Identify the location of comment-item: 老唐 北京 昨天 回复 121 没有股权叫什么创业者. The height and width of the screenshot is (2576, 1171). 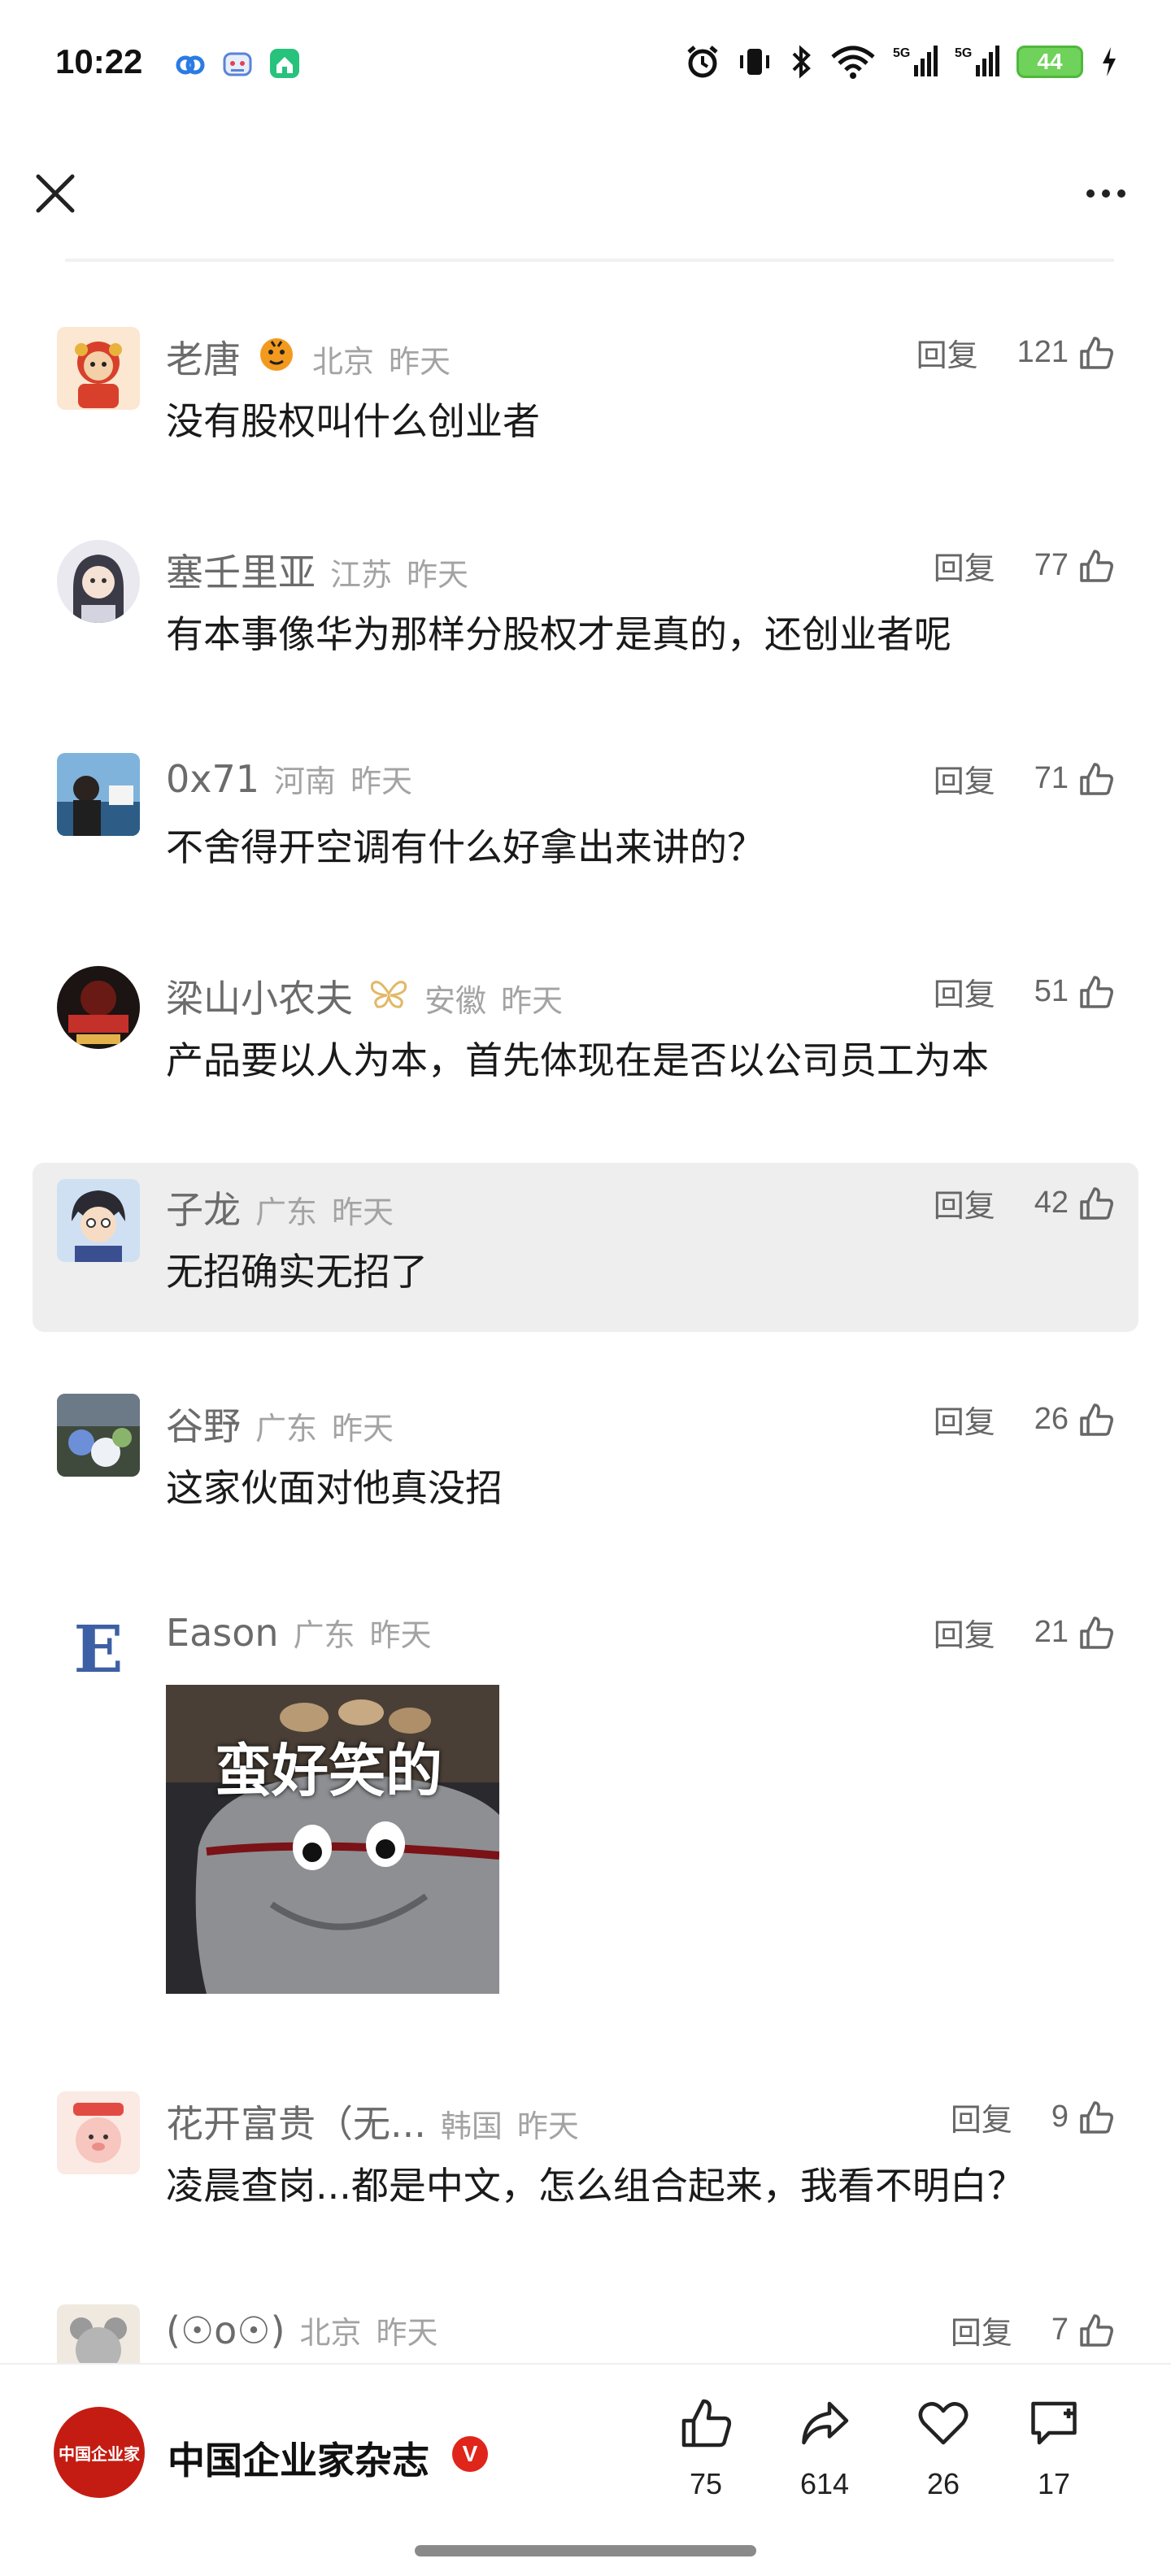
(585, 399).